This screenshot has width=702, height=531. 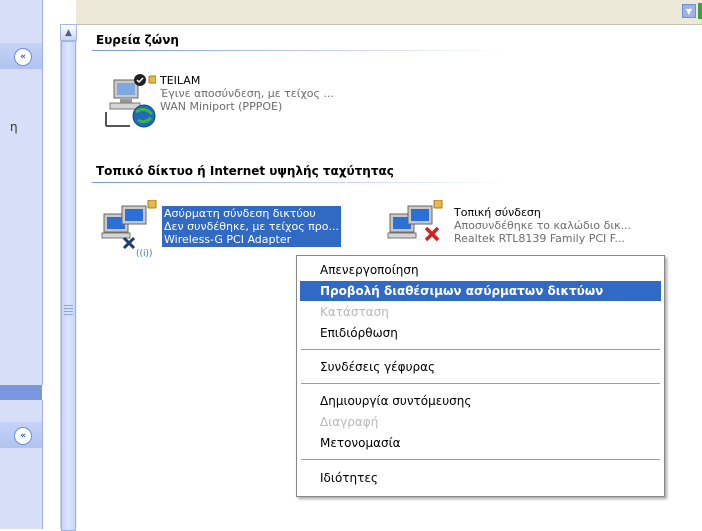 I want to click on connection-name: Τοπική σύνδεση, so click(x=497, y=212).